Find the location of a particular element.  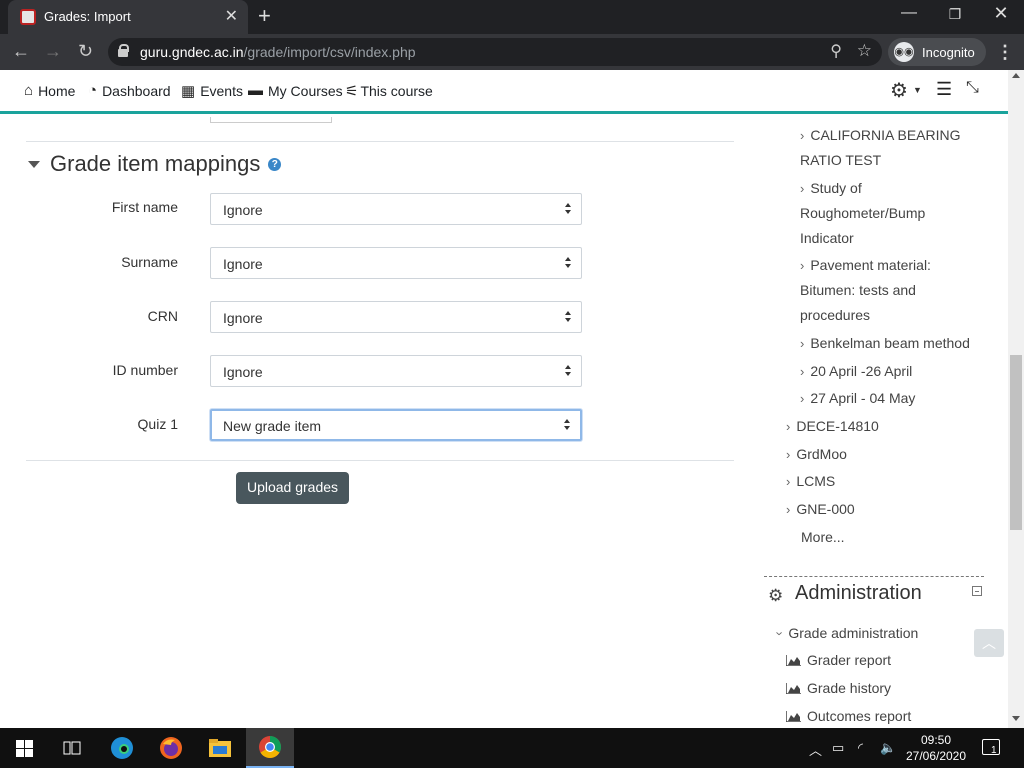

chrome-icon is located at coordinates (270, 748).